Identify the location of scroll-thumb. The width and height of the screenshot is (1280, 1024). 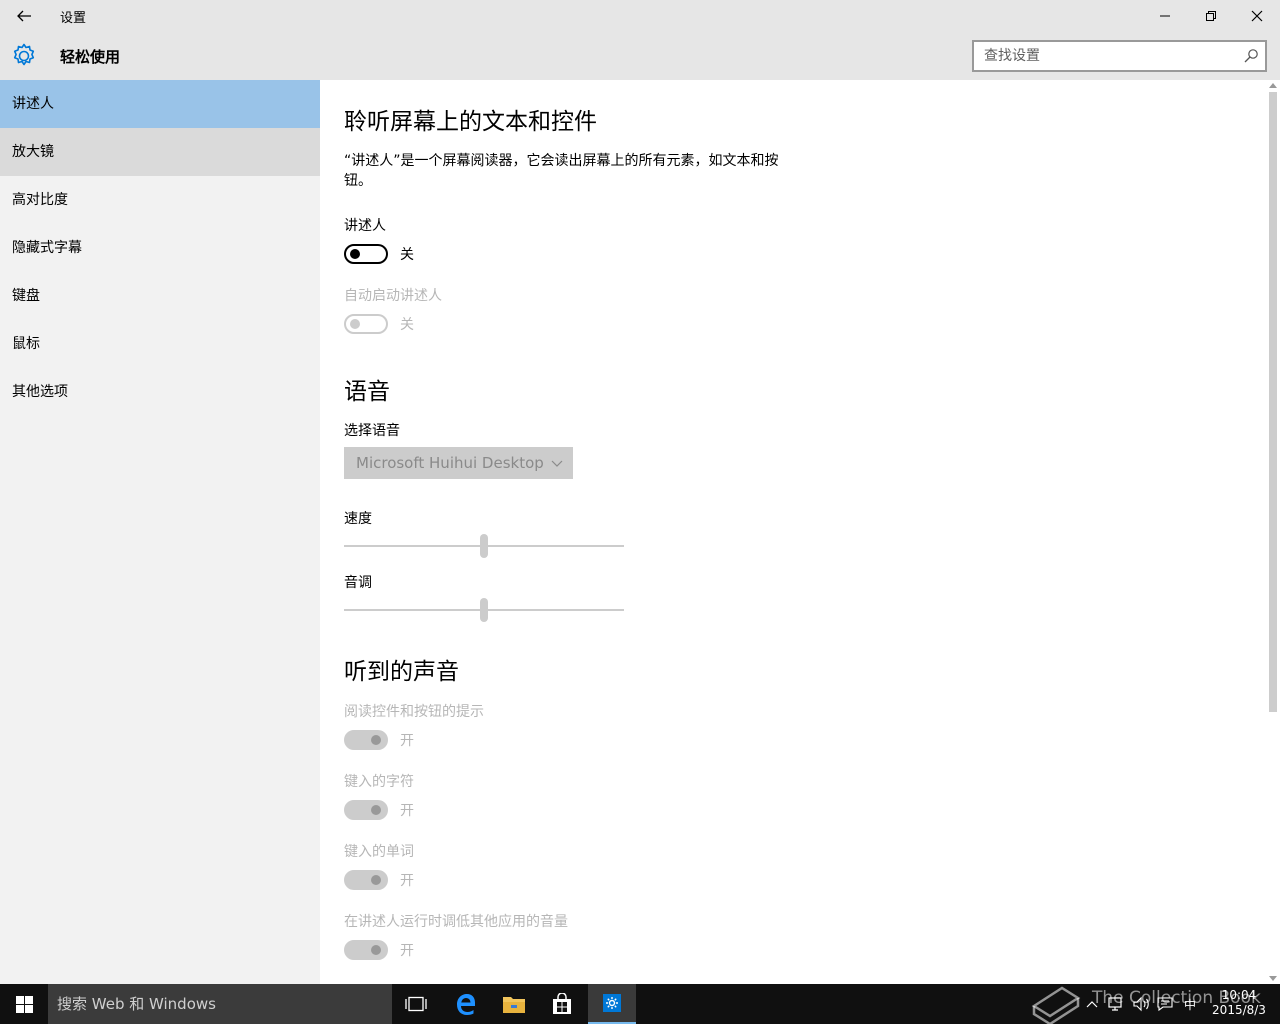
(1273, 402).